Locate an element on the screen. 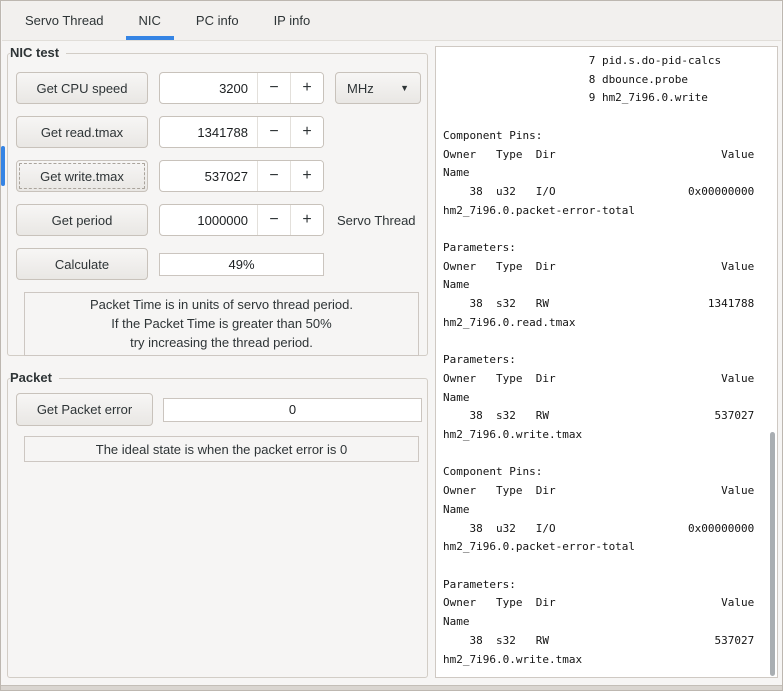 The width and height of the screenshot is (783, 691). packet-frame-title: Packet is located at coordinates (34, 377).